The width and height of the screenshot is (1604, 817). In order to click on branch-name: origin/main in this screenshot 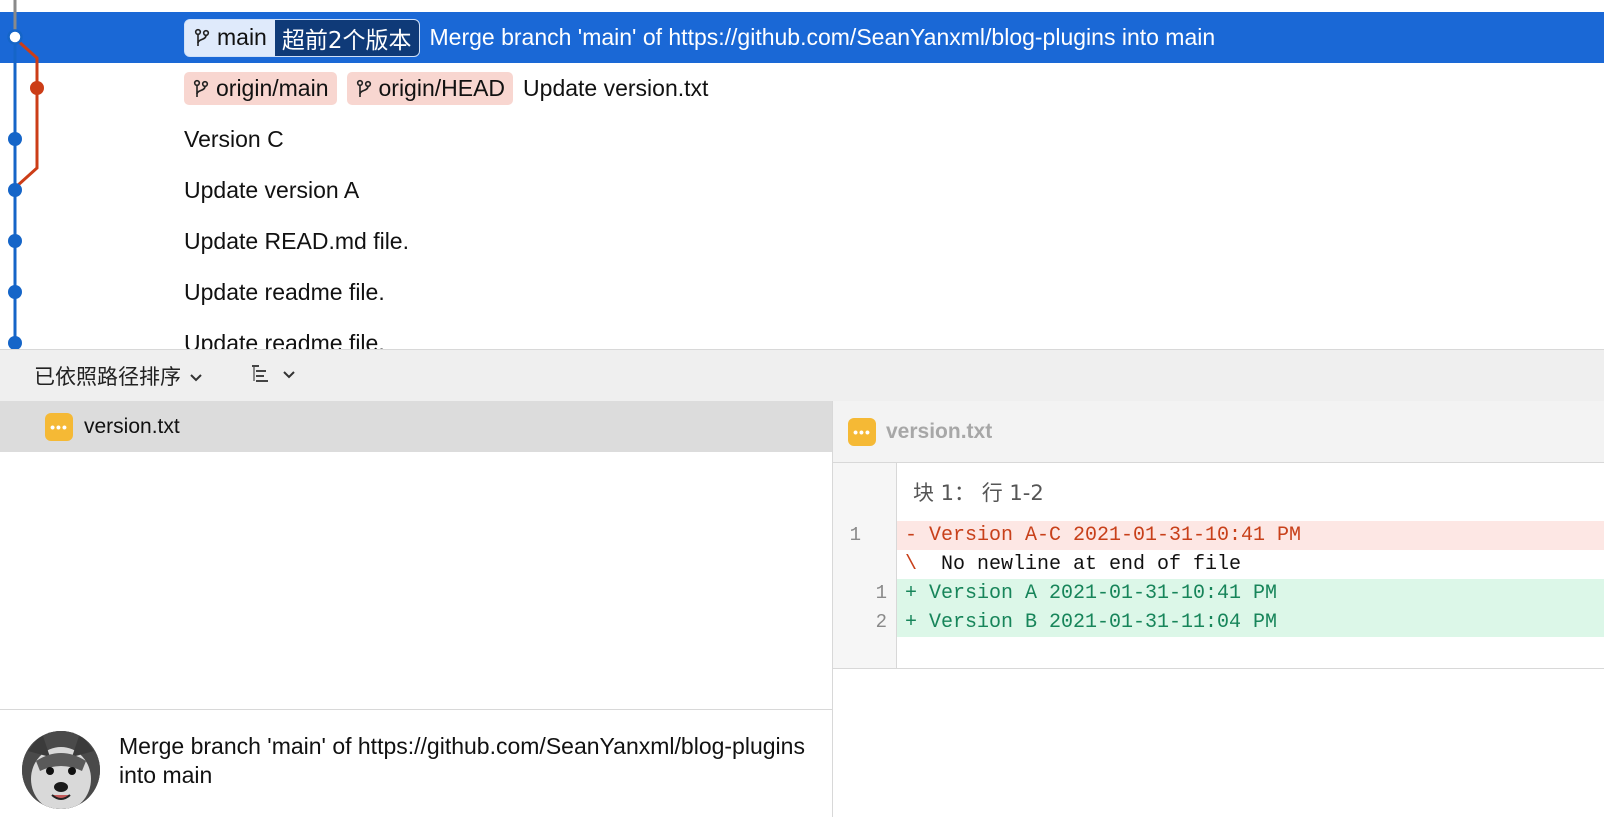, I will do `click(272, 88)`.